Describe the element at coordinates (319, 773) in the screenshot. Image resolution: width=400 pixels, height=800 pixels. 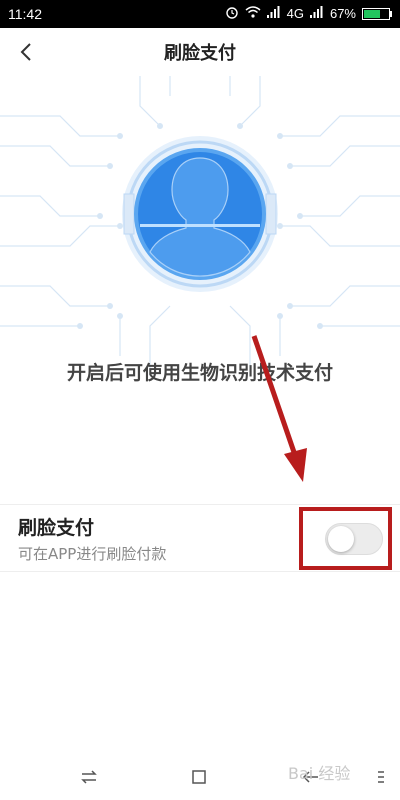
I see `watermark: Bai 经验` at that location.